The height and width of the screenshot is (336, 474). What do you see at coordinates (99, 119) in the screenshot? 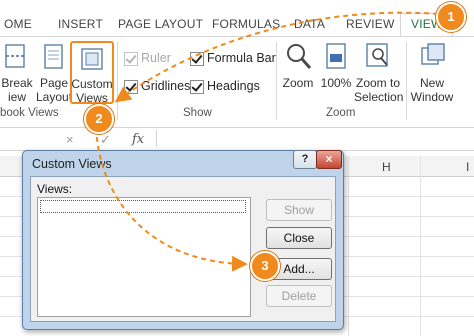
I see `callout-badge-2: 2` at bounding box center [99, 119].